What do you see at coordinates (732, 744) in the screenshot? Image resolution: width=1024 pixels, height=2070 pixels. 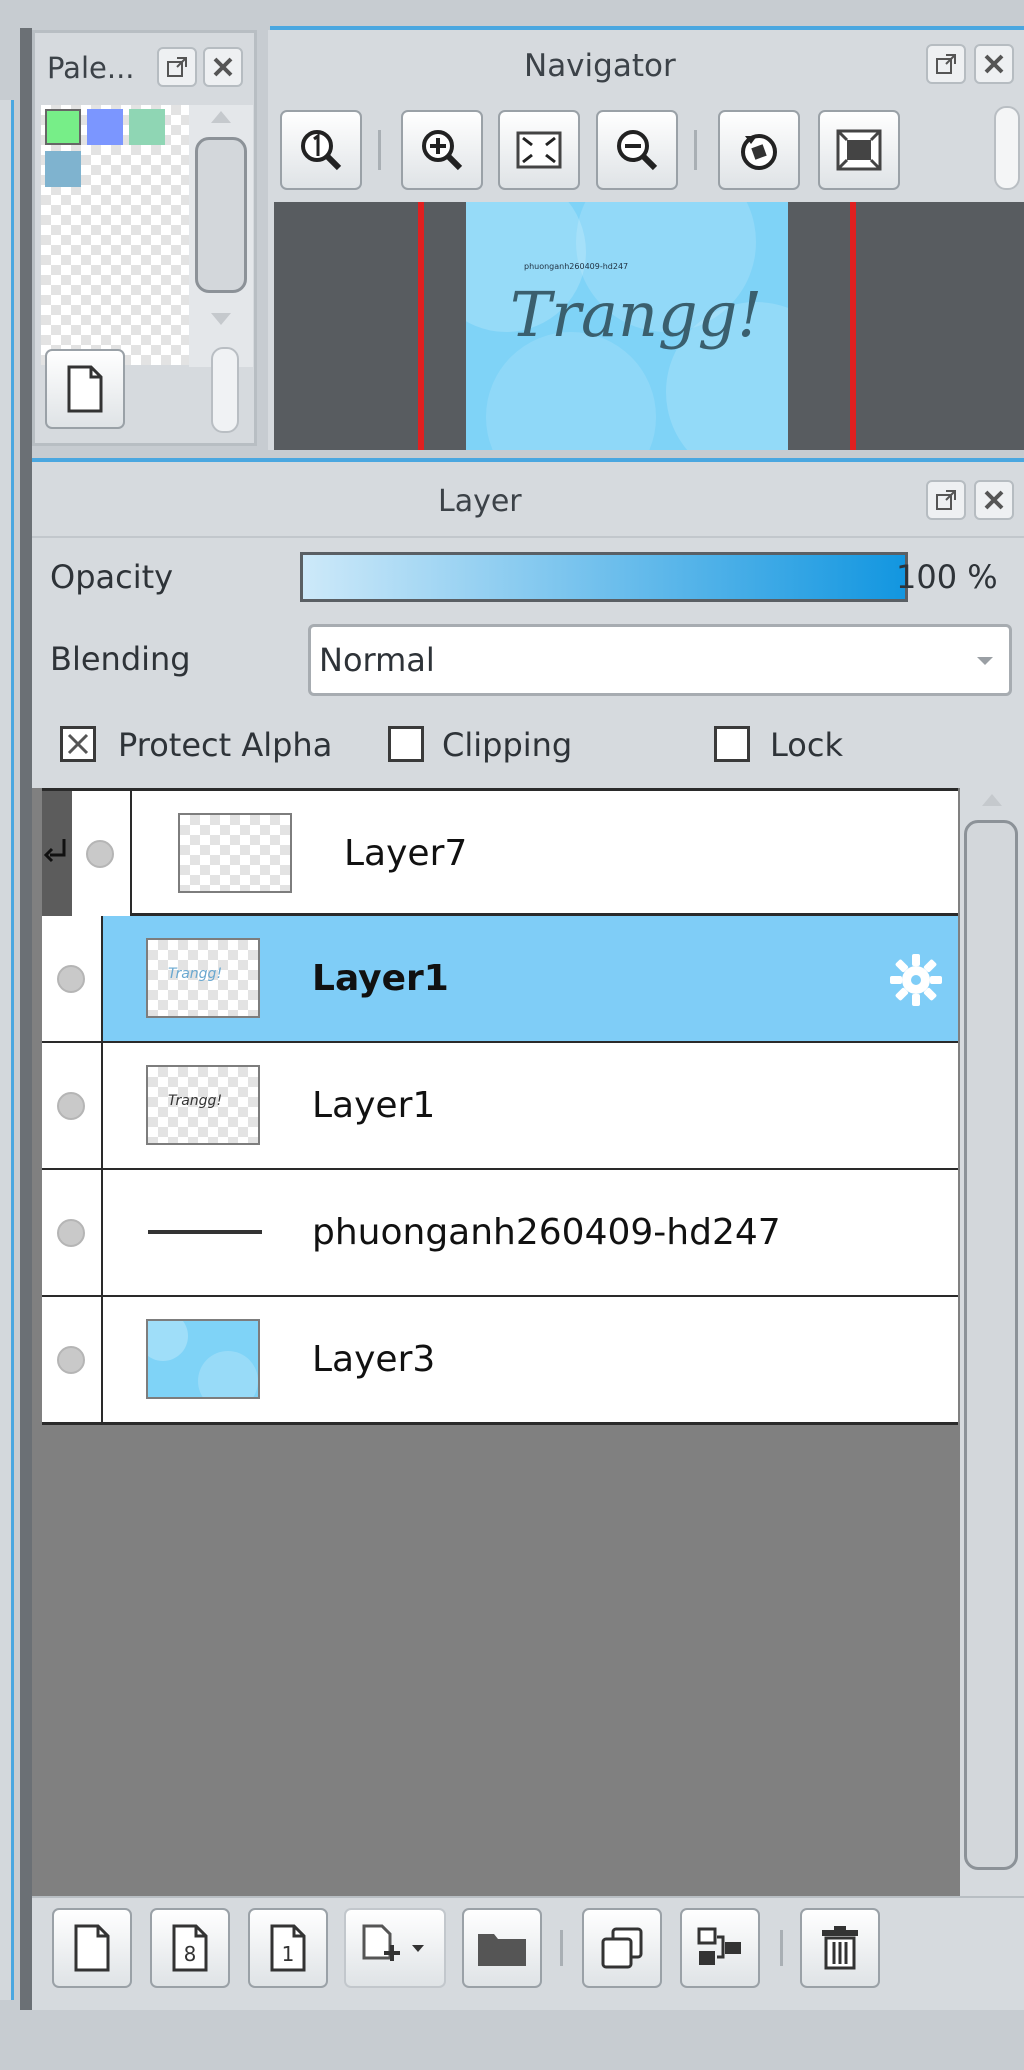 I see `lock-checkbox` at bounding box center [732, 744].